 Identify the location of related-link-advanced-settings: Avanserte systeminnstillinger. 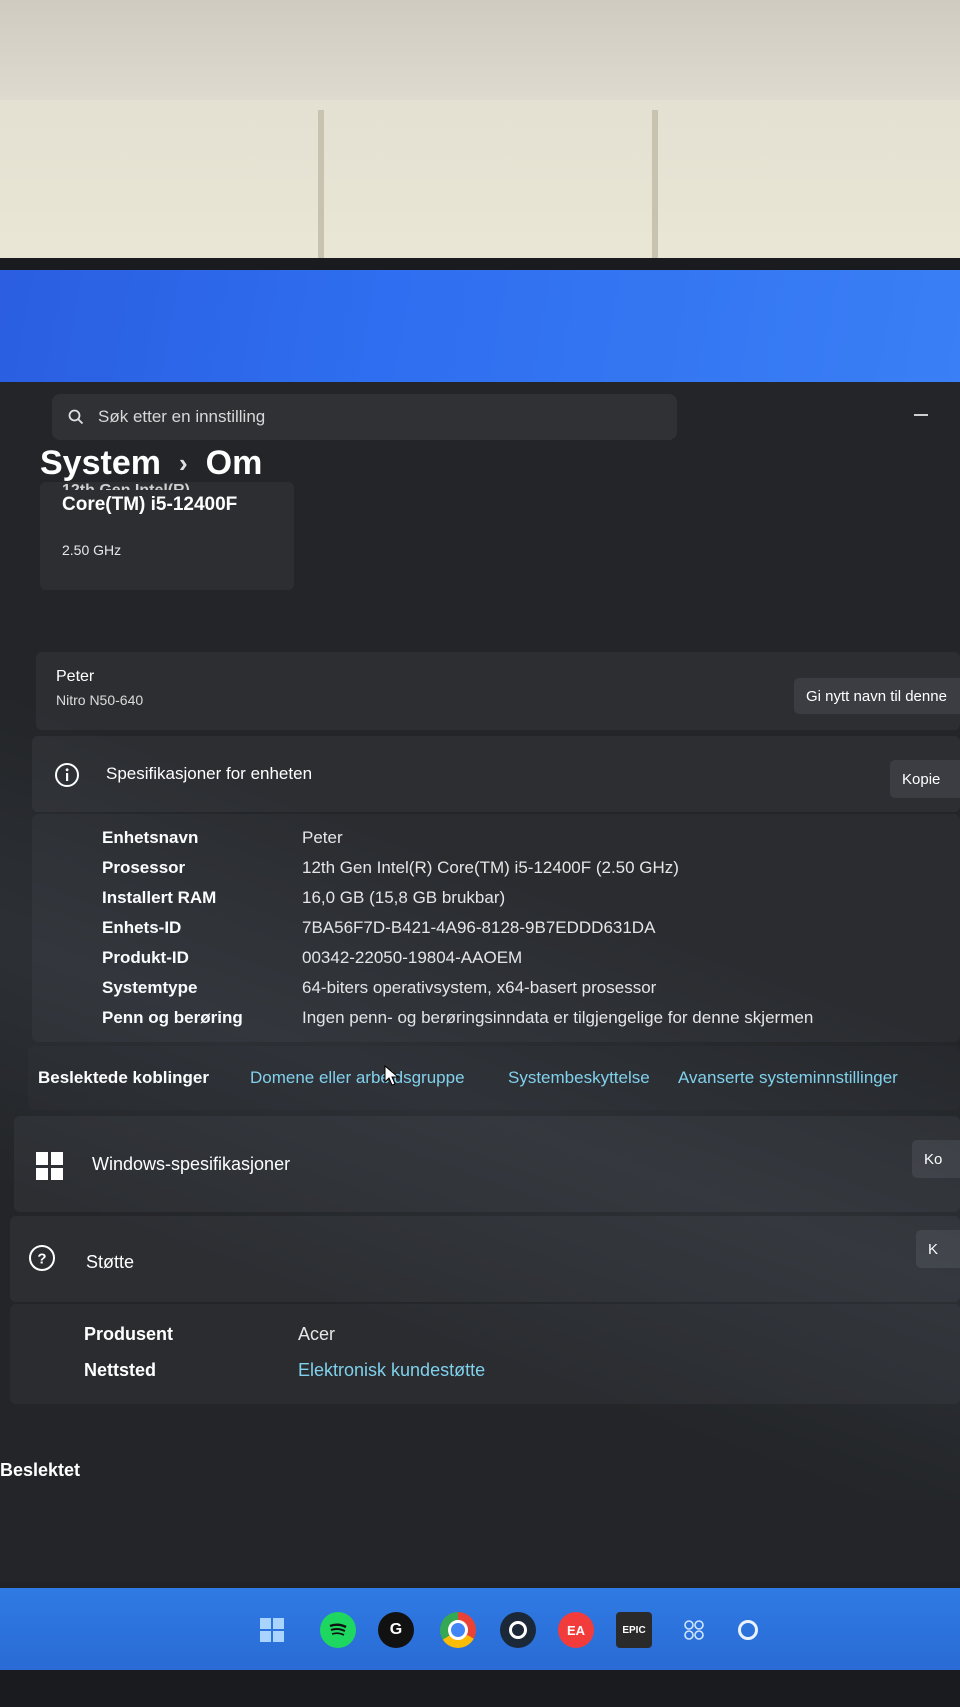
(788, 1078).